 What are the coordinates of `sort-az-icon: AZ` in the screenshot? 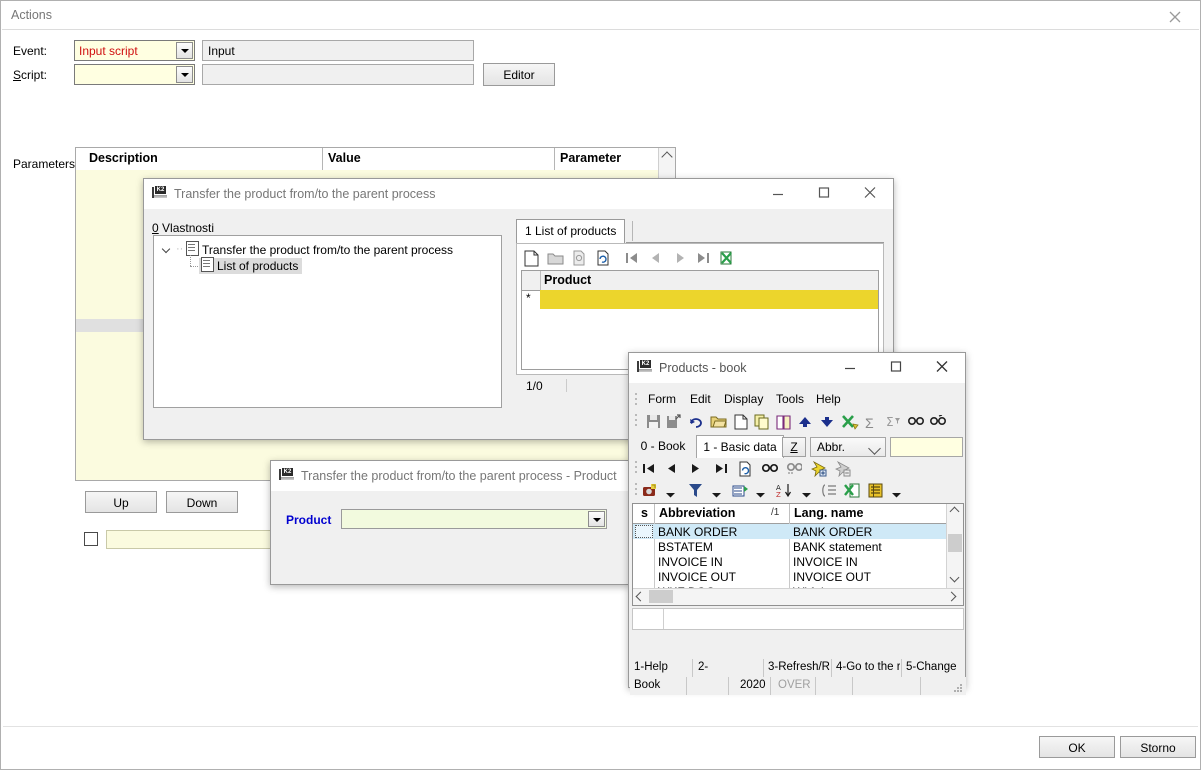 It's located at (784, 492).